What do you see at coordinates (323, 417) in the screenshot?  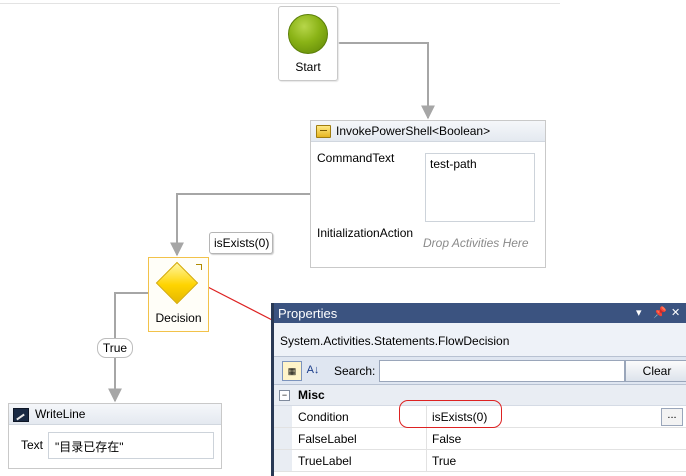 I see `property-name: Condition` at bounding box center [323, 417].